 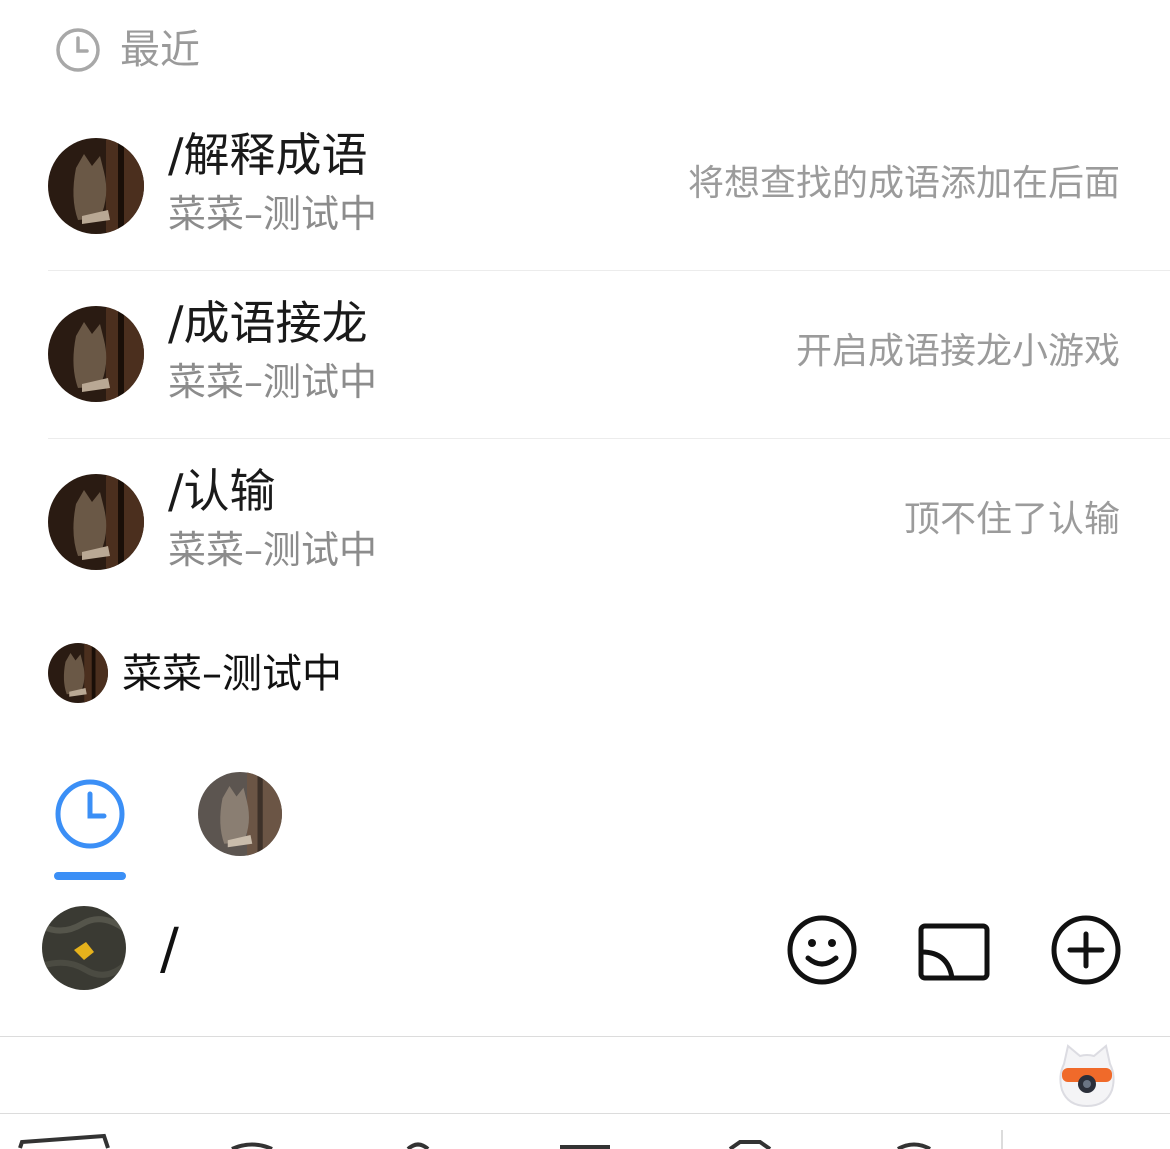 I want to click on plus-circle-icon, so click(x=1086, y=950).